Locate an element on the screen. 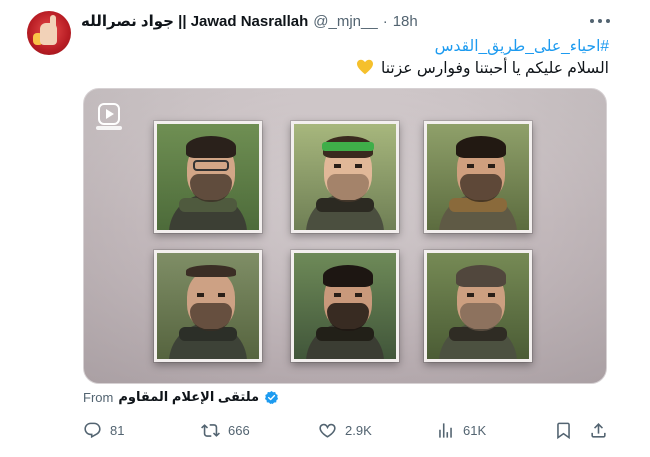  avatar-finger is located at coordinates (53, 22).